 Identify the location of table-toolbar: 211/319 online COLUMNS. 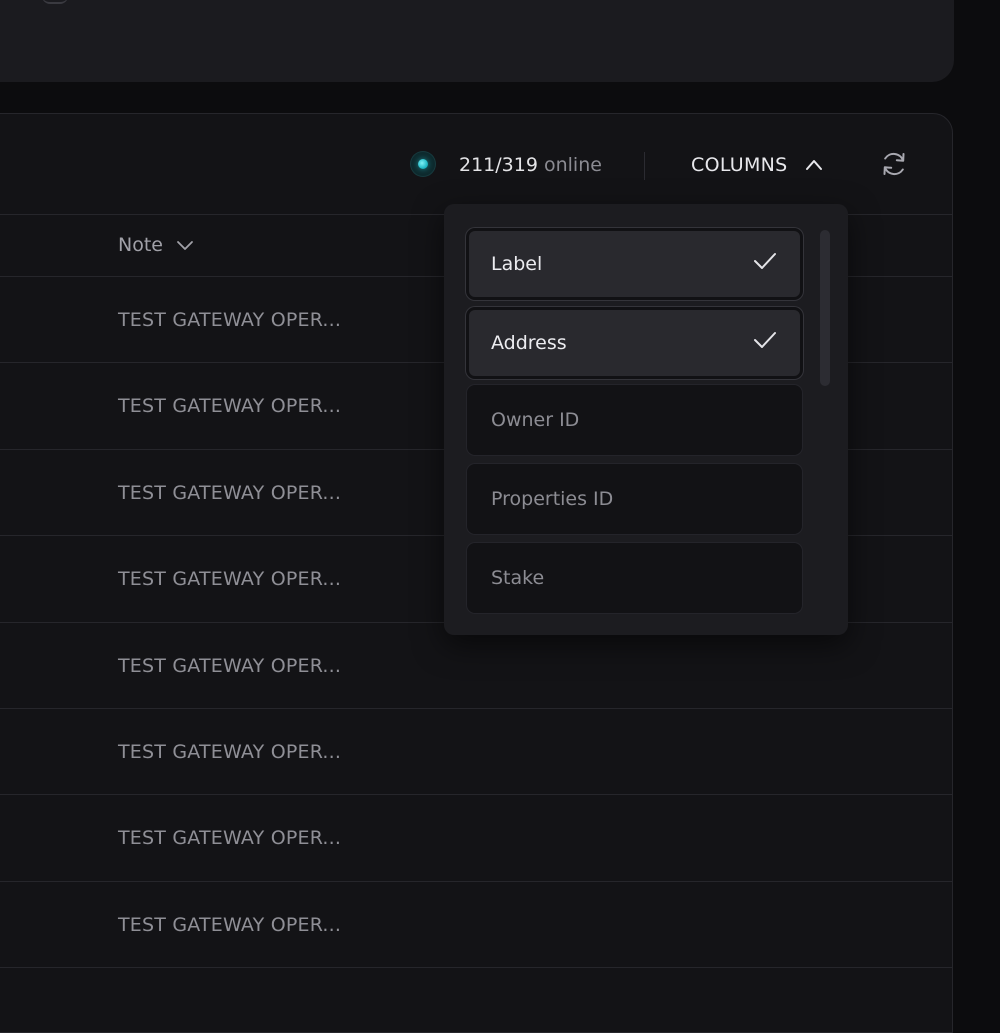
(476, 164).